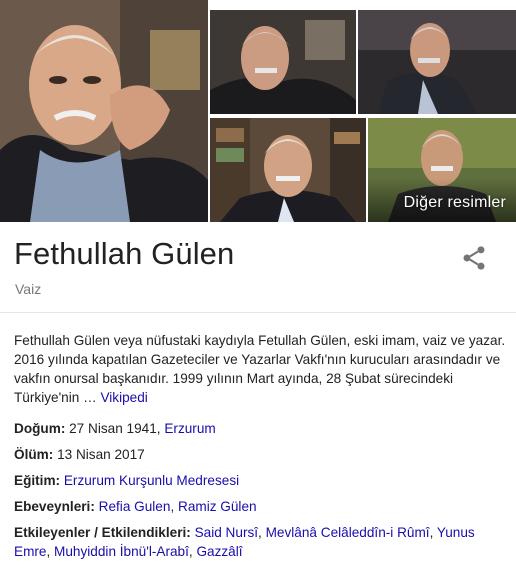 The height and width of the screenshot is (568, 516). What do you see at coordinates (124, 253) in the screenshot?
I see `entity-title: Fethullah Gülen` at bounding box center [124, 253].